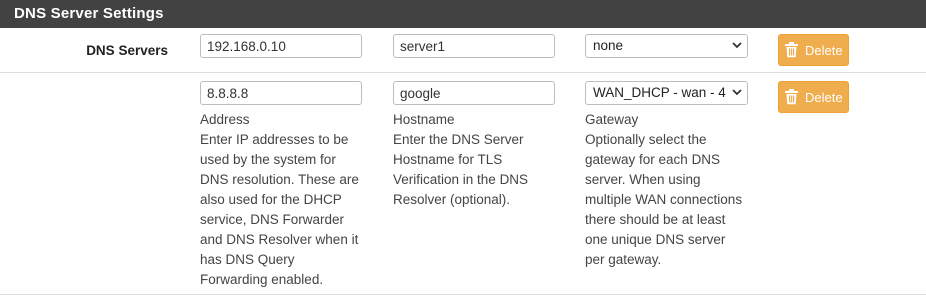  What do you see at coordinates (225, 119) in the screenshot?
I see `address-help-title: Address` at bounding box center [225, 119].